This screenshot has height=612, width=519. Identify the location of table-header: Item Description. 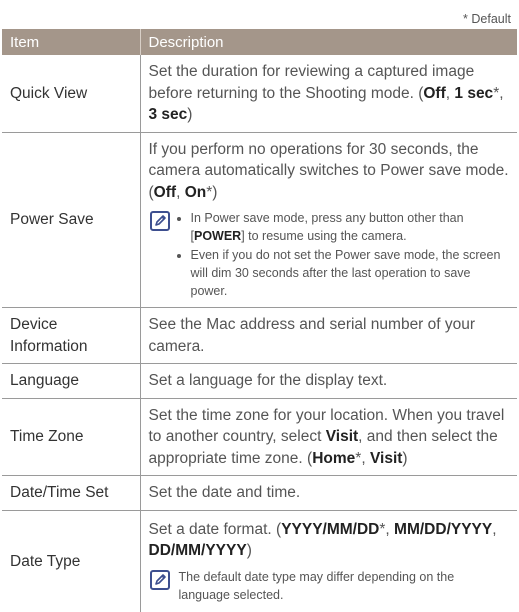
(259, 42).